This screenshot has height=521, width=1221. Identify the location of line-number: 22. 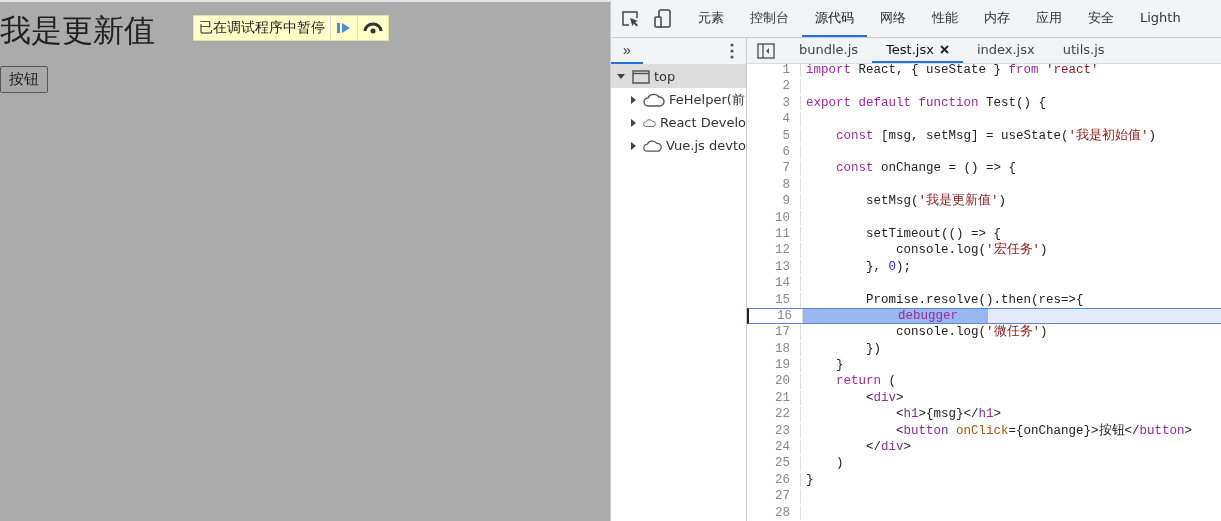
(774, 414).